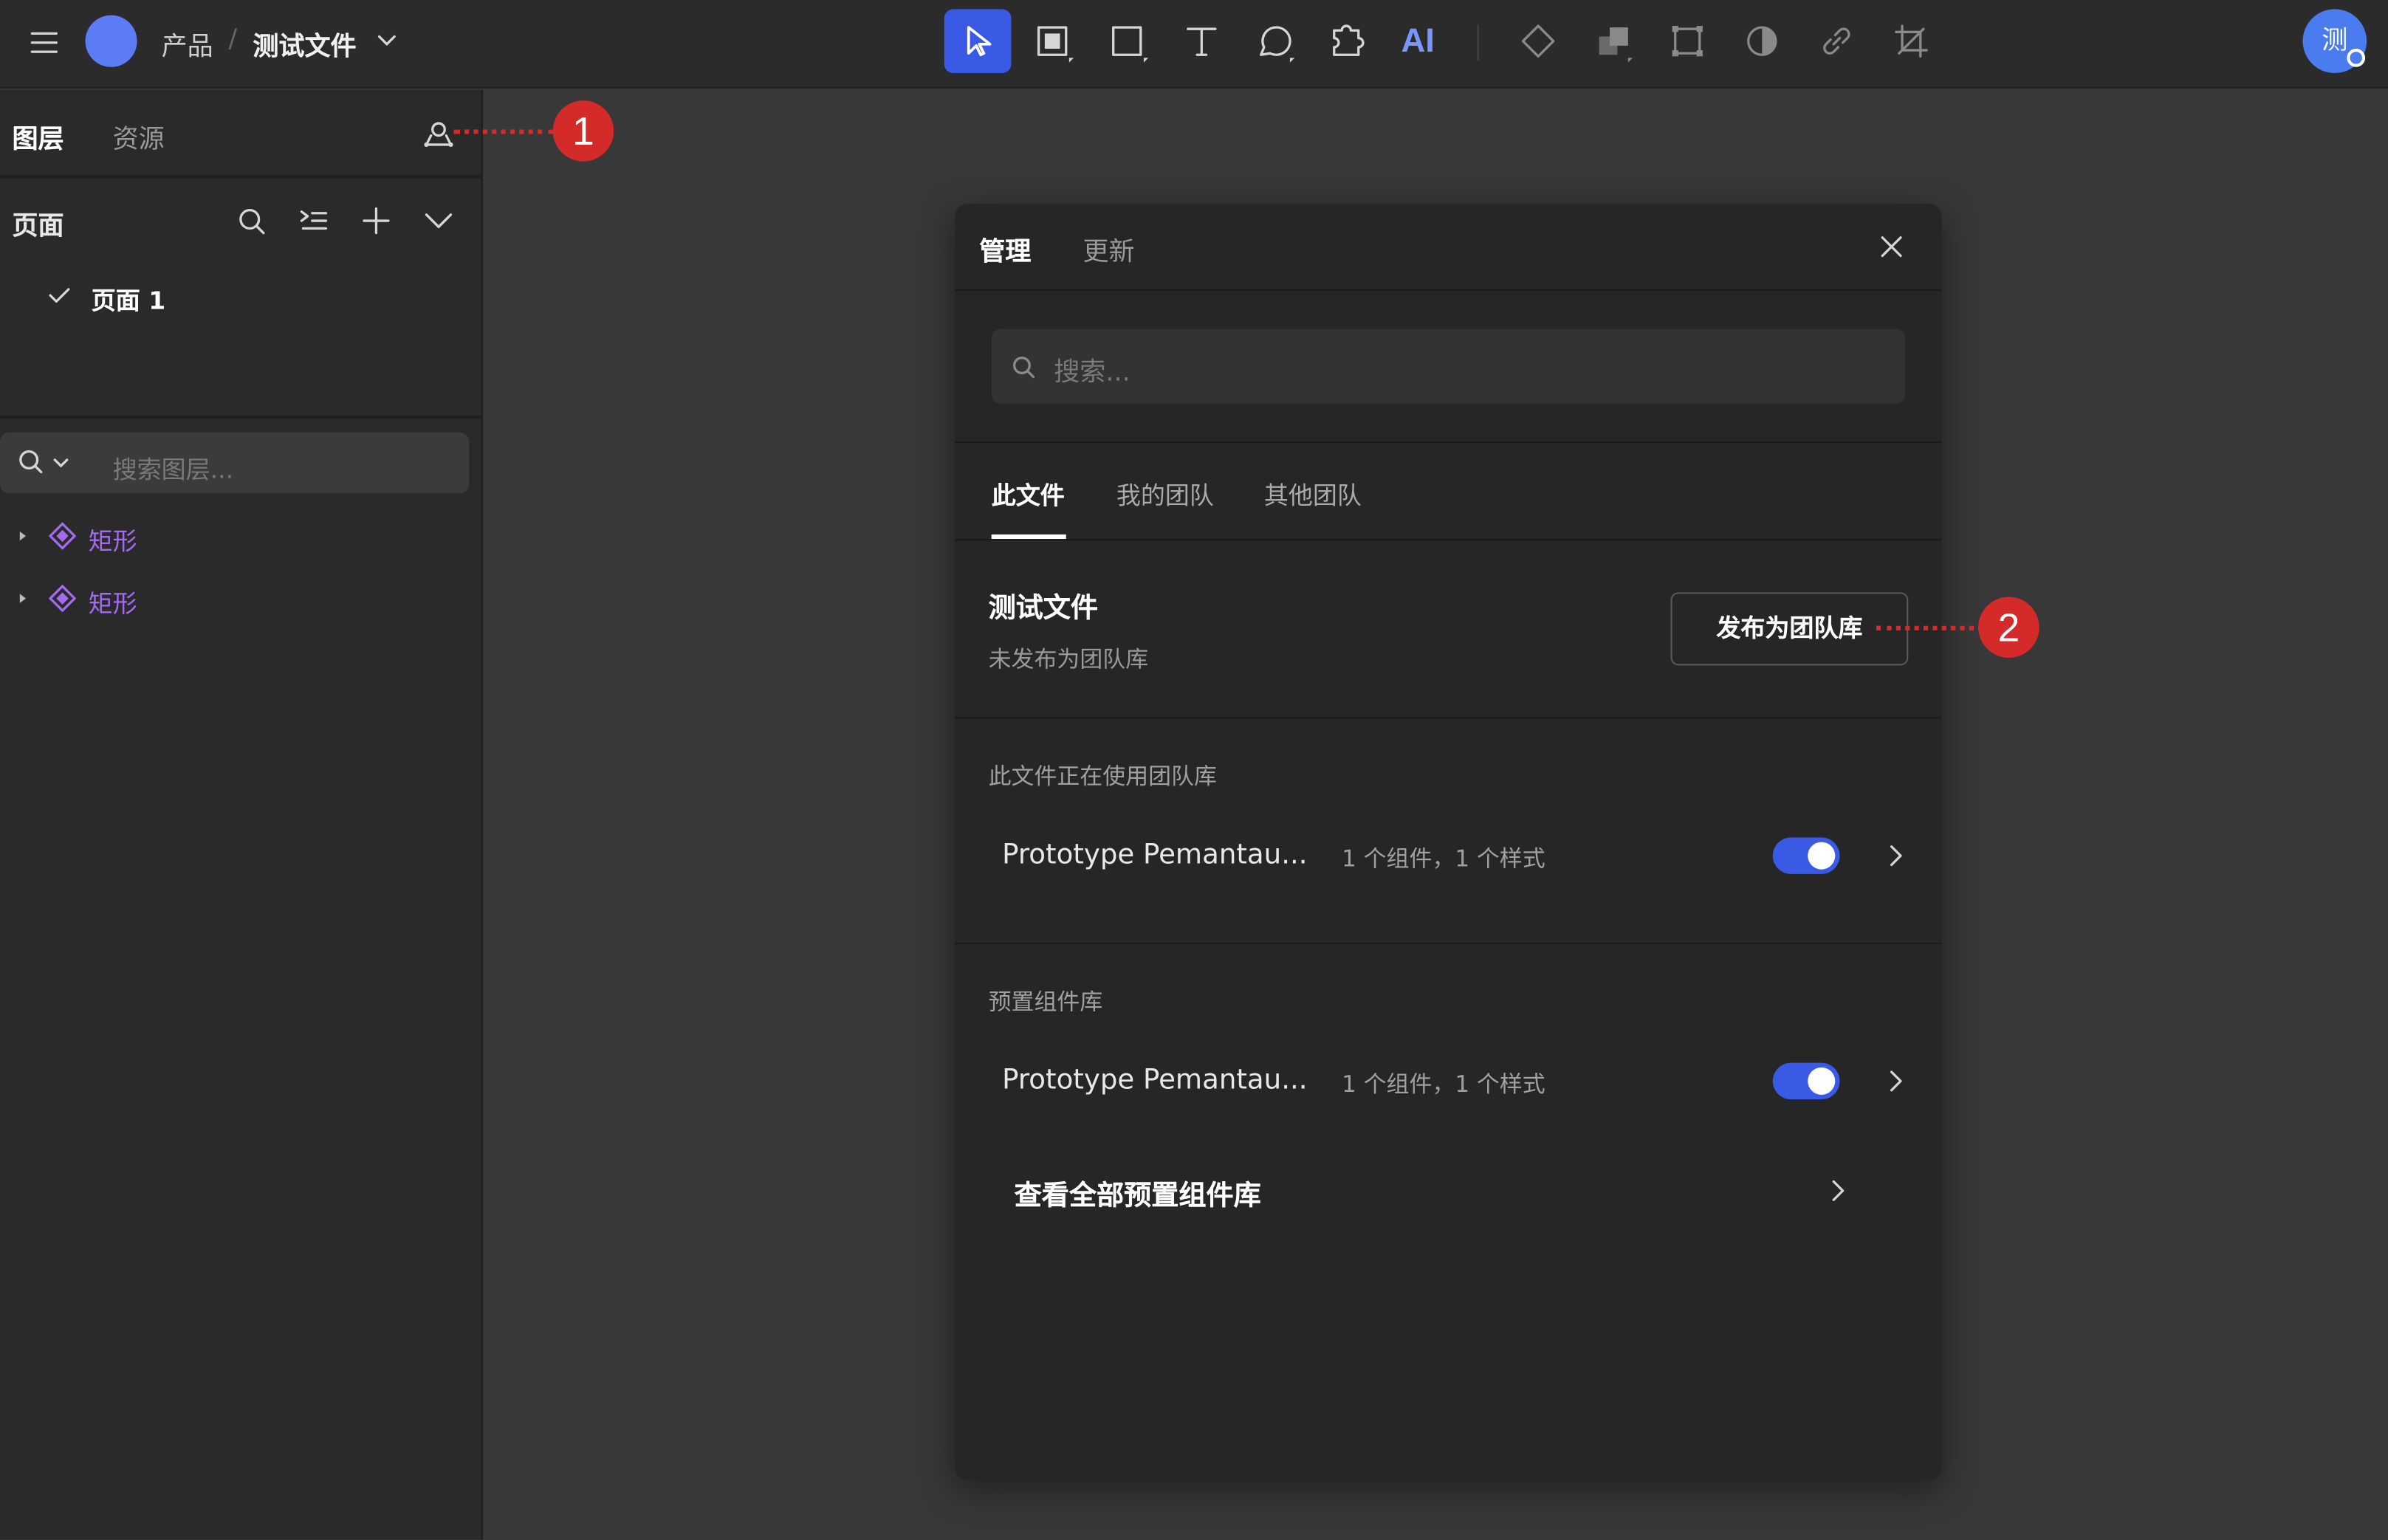 The height and width of the screenshot is (1540, 2388). Describe the element at coordinates (1348, 41) in the screenshot. I see `plugin-tool-icon` at that location.